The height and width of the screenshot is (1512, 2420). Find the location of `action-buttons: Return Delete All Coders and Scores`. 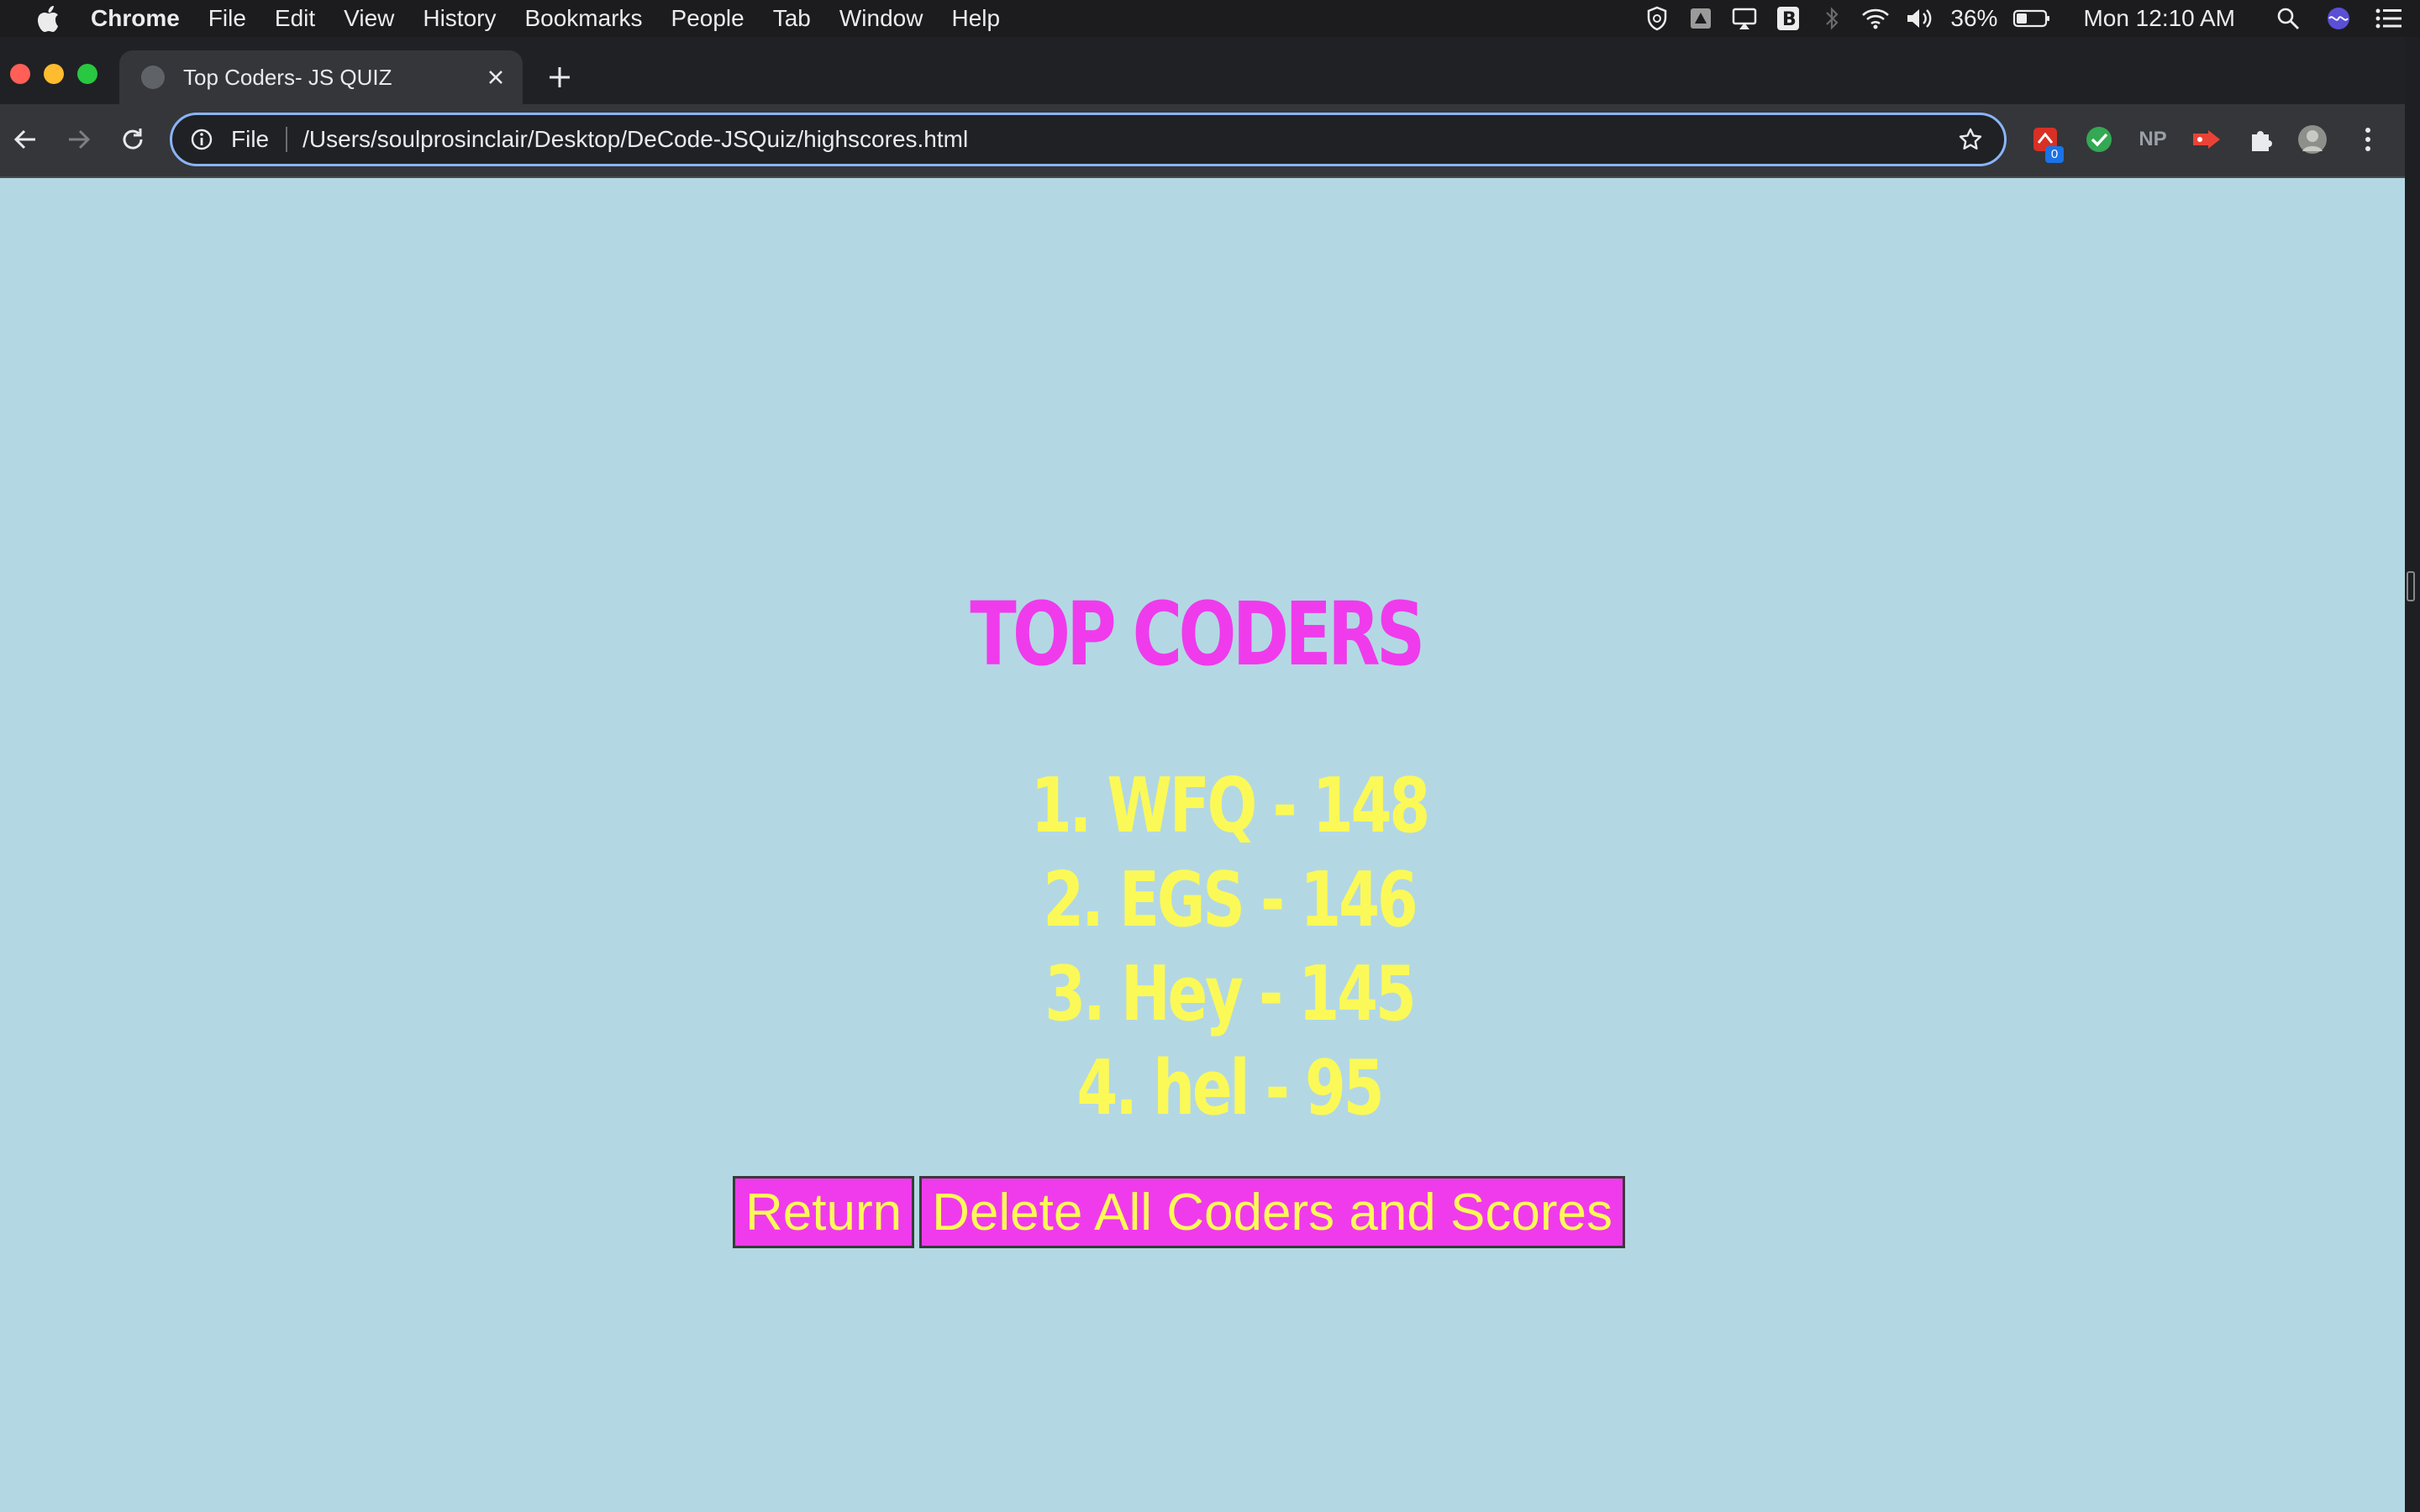

action-buttons: Return Delete All Coders and Scores is located at coordinates (1179, 1212).